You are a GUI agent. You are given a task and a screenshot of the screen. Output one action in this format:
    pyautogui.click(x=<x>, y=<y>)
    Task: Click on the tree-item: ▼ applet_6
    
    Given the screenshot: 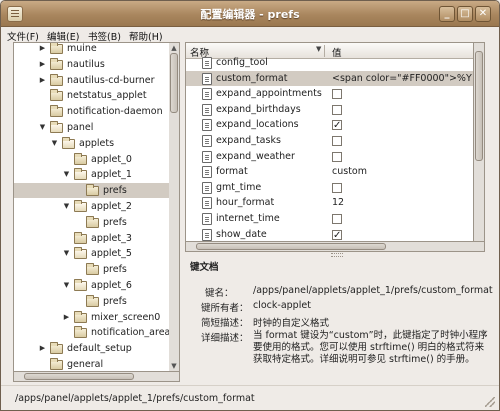 What is the action you would take?
    pyautogui.click(x=91, y=285)
    